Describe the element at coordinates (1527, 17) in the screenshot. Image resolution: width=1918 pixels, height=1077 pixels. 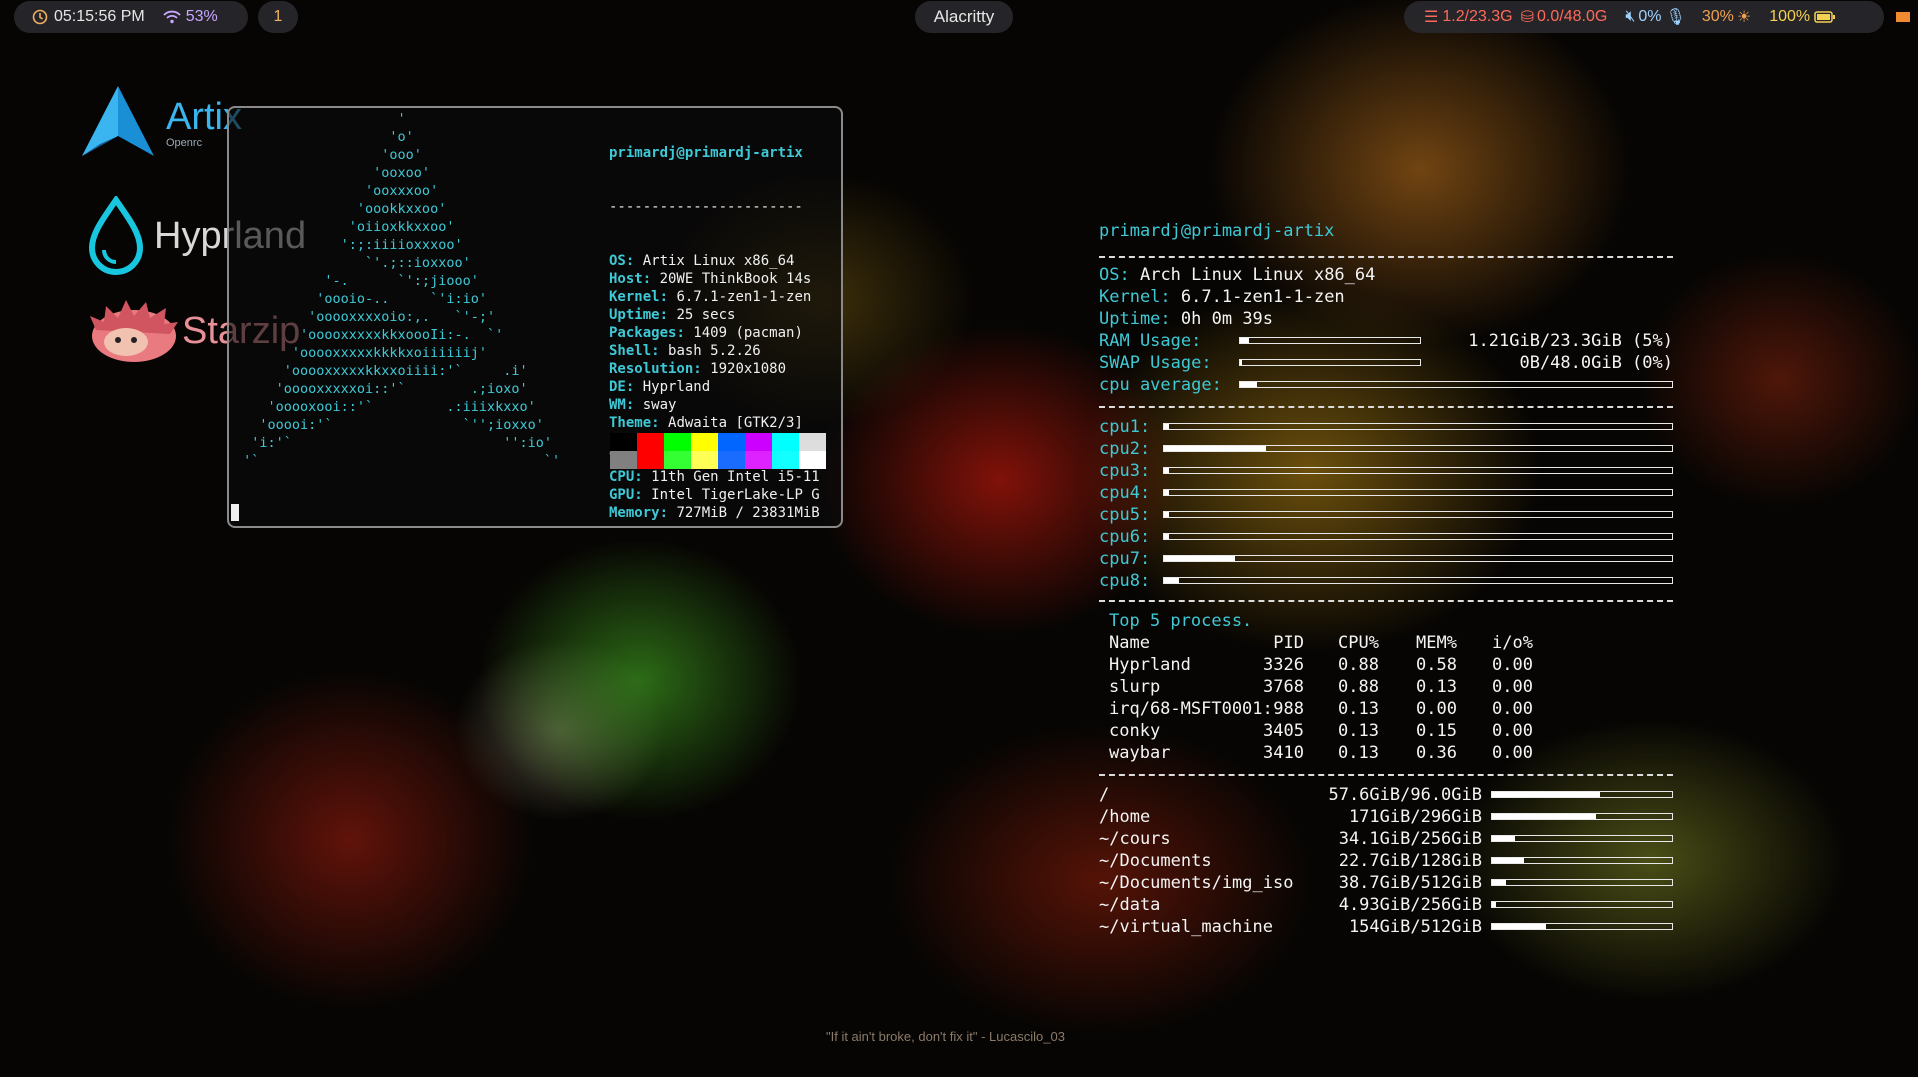
I see `database-icon: ⛁` at that location.